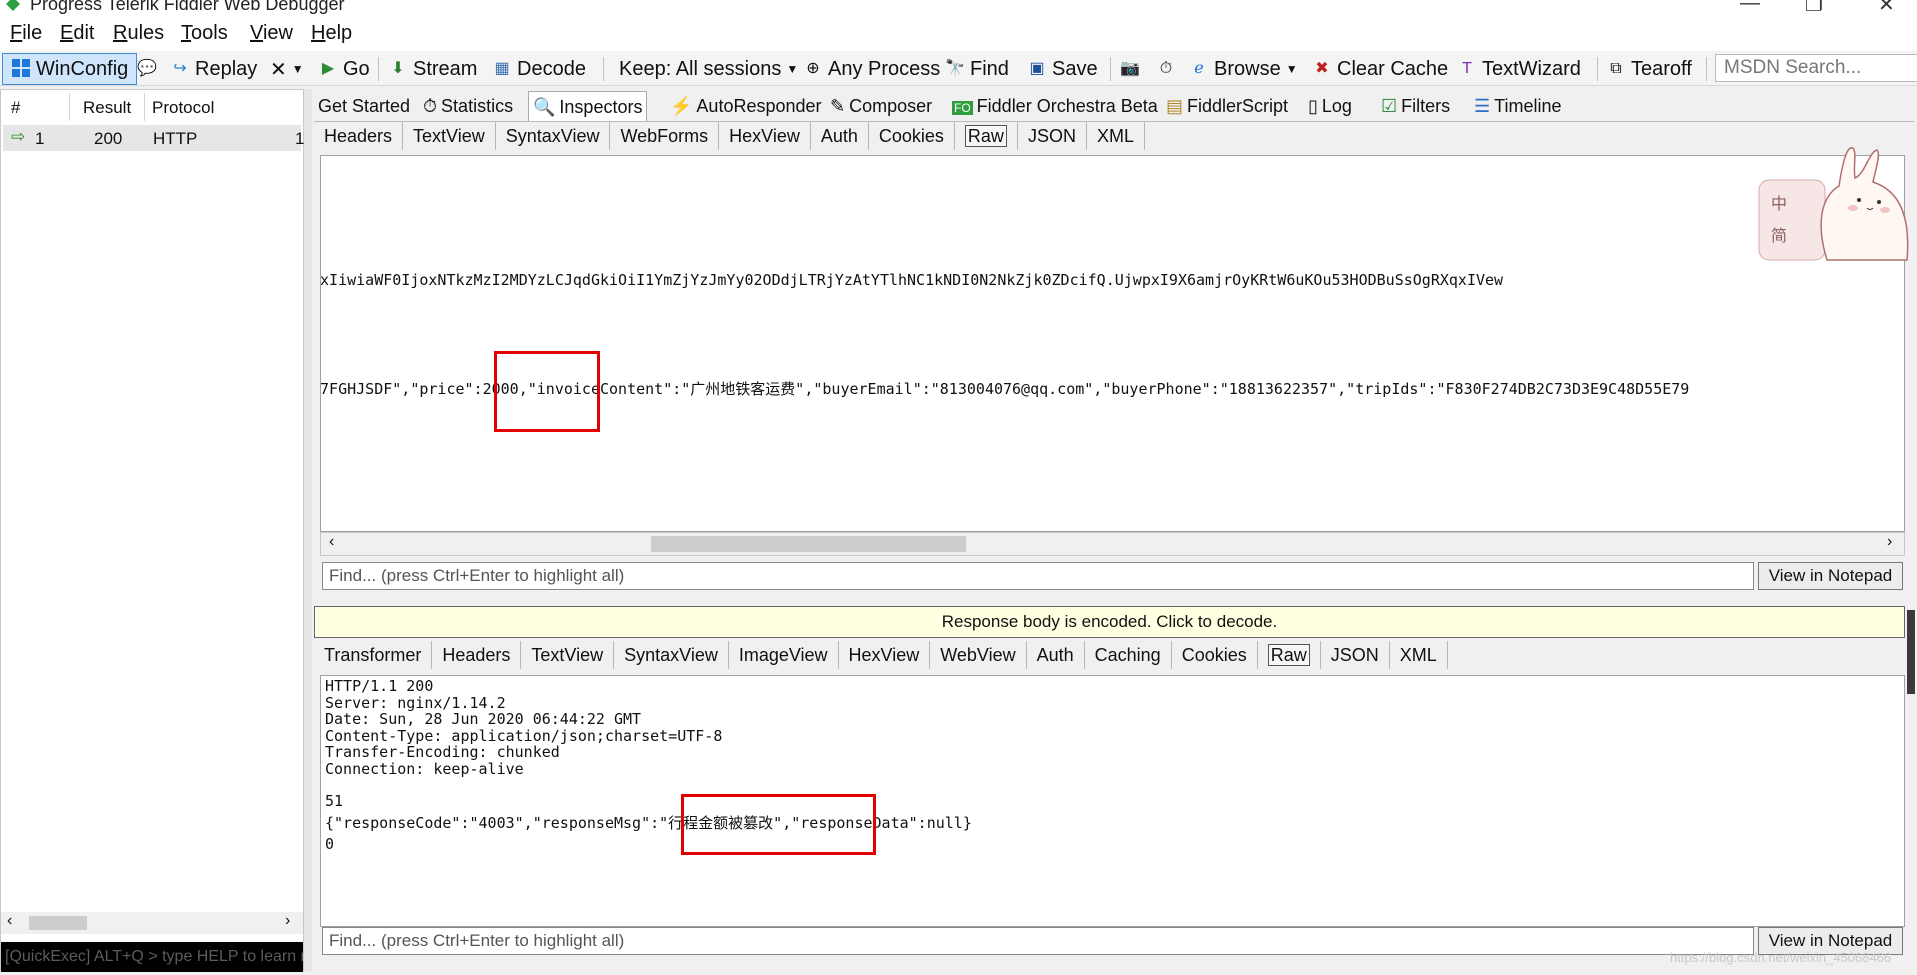 This screenshot has width=1917, height=975. What do you see at coordinates (379, 686) in the screenshot?
I see `response-line: HTTP/1.1 200` at bounding box center [379, 686].